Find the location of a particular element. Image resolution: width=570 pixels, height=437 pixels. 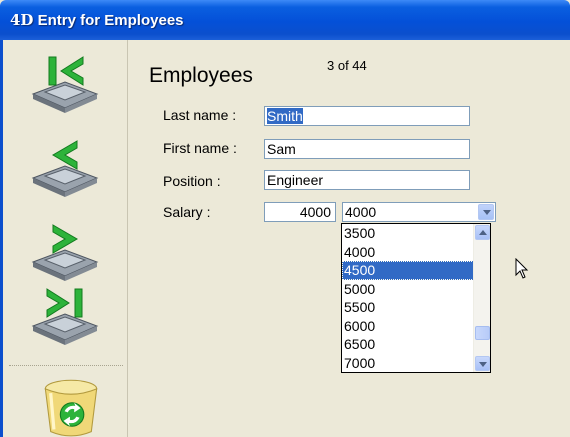

last-name-label: Last name : is located at coordinates (200, 115).